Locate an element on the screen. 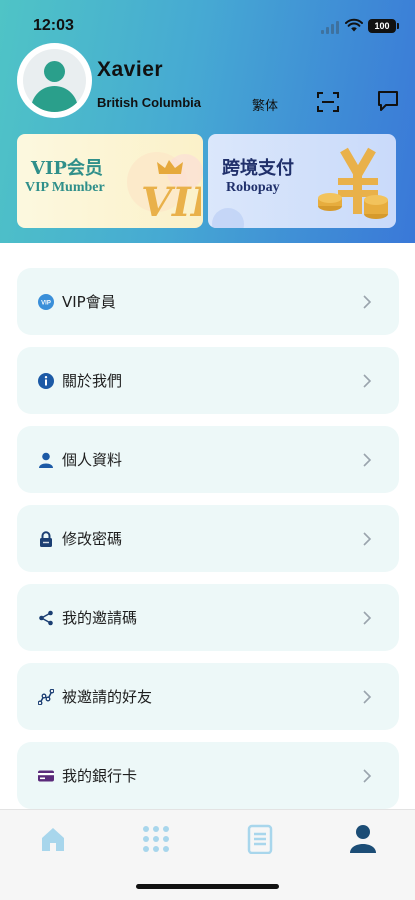 The width and height of the screenshot is (415, 900). vip-banner-subtitle: VIP Mumber is located at coordinates (65, 187).